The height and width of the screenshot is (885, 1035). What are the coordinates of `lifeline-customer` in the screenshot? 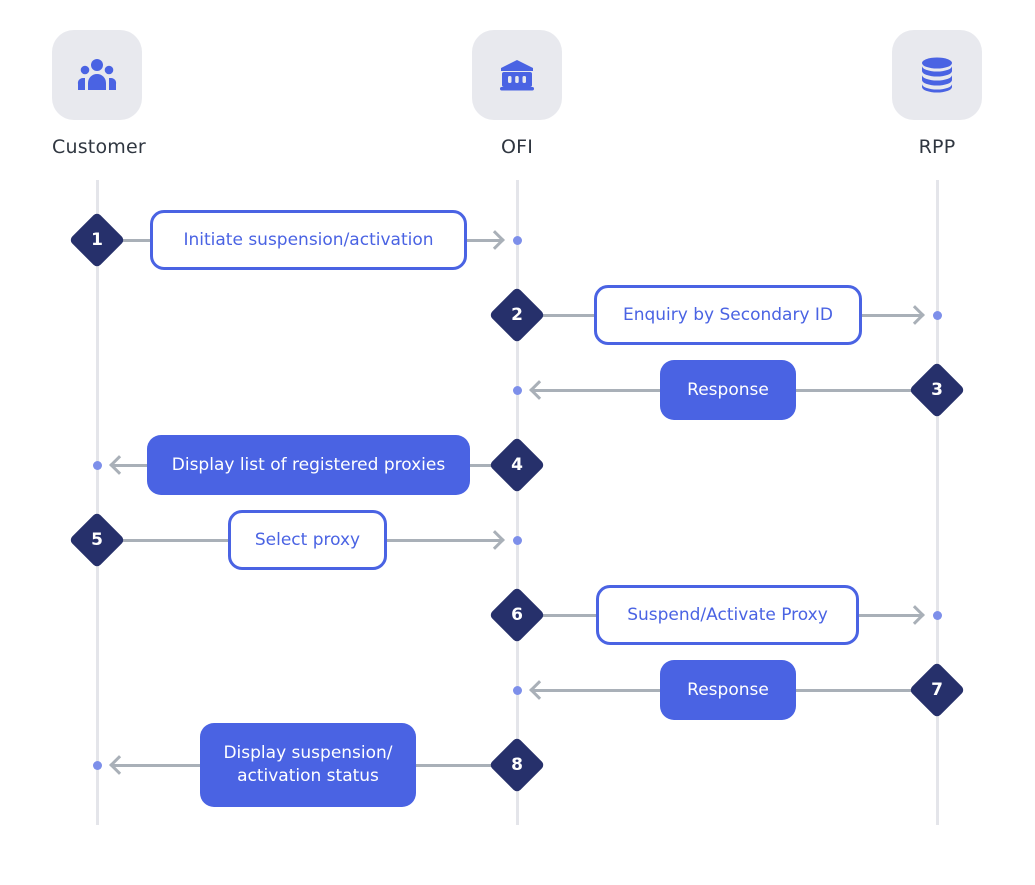 It's located at (97, 502).